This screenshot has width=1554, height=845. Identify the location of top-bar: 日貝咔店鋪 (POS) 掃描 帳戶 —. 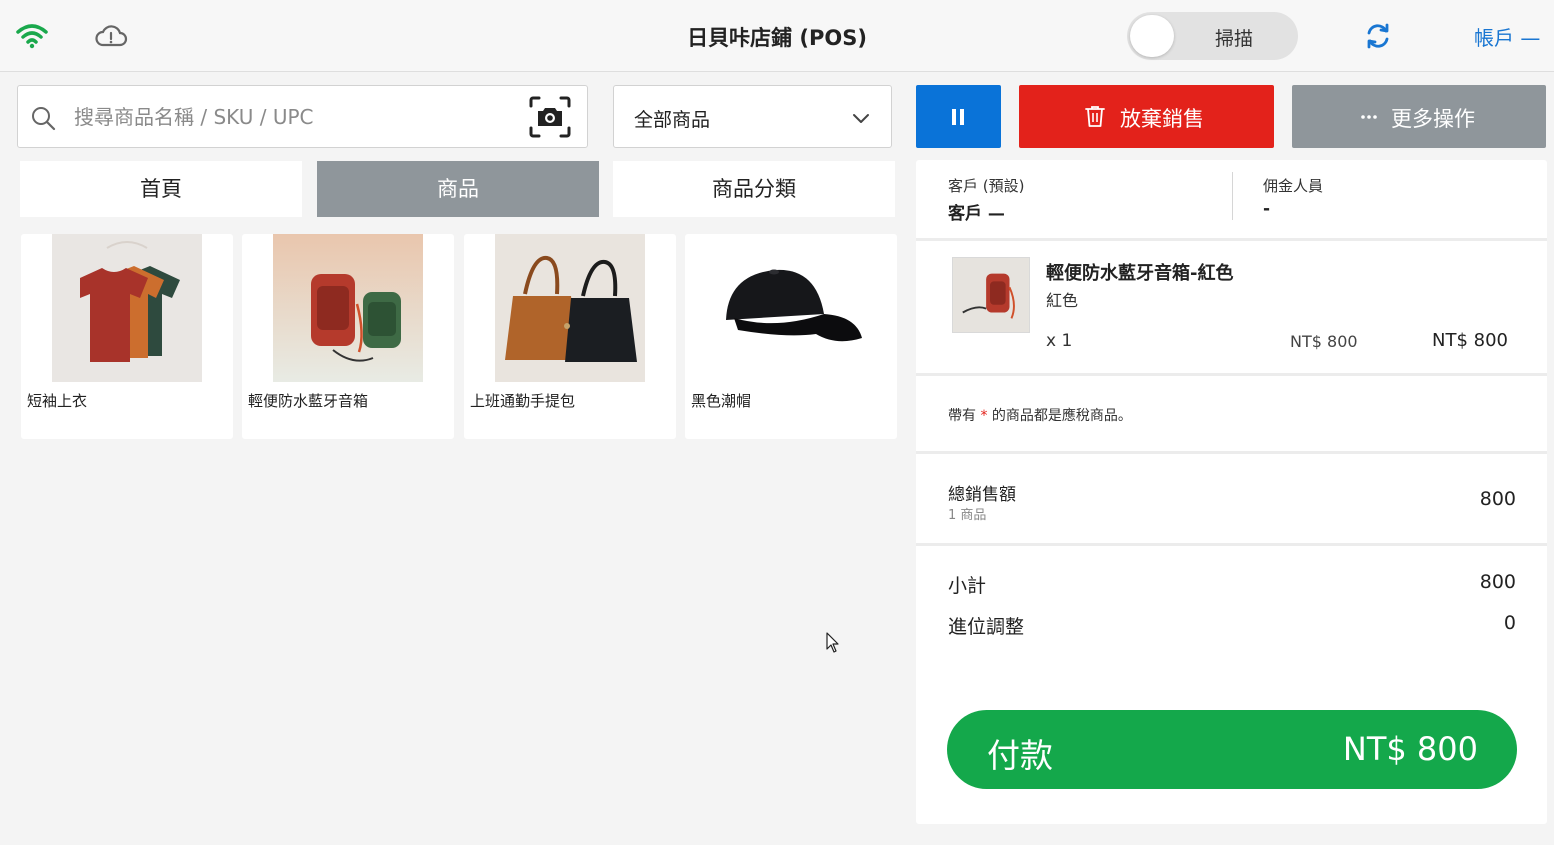
(777, 36).